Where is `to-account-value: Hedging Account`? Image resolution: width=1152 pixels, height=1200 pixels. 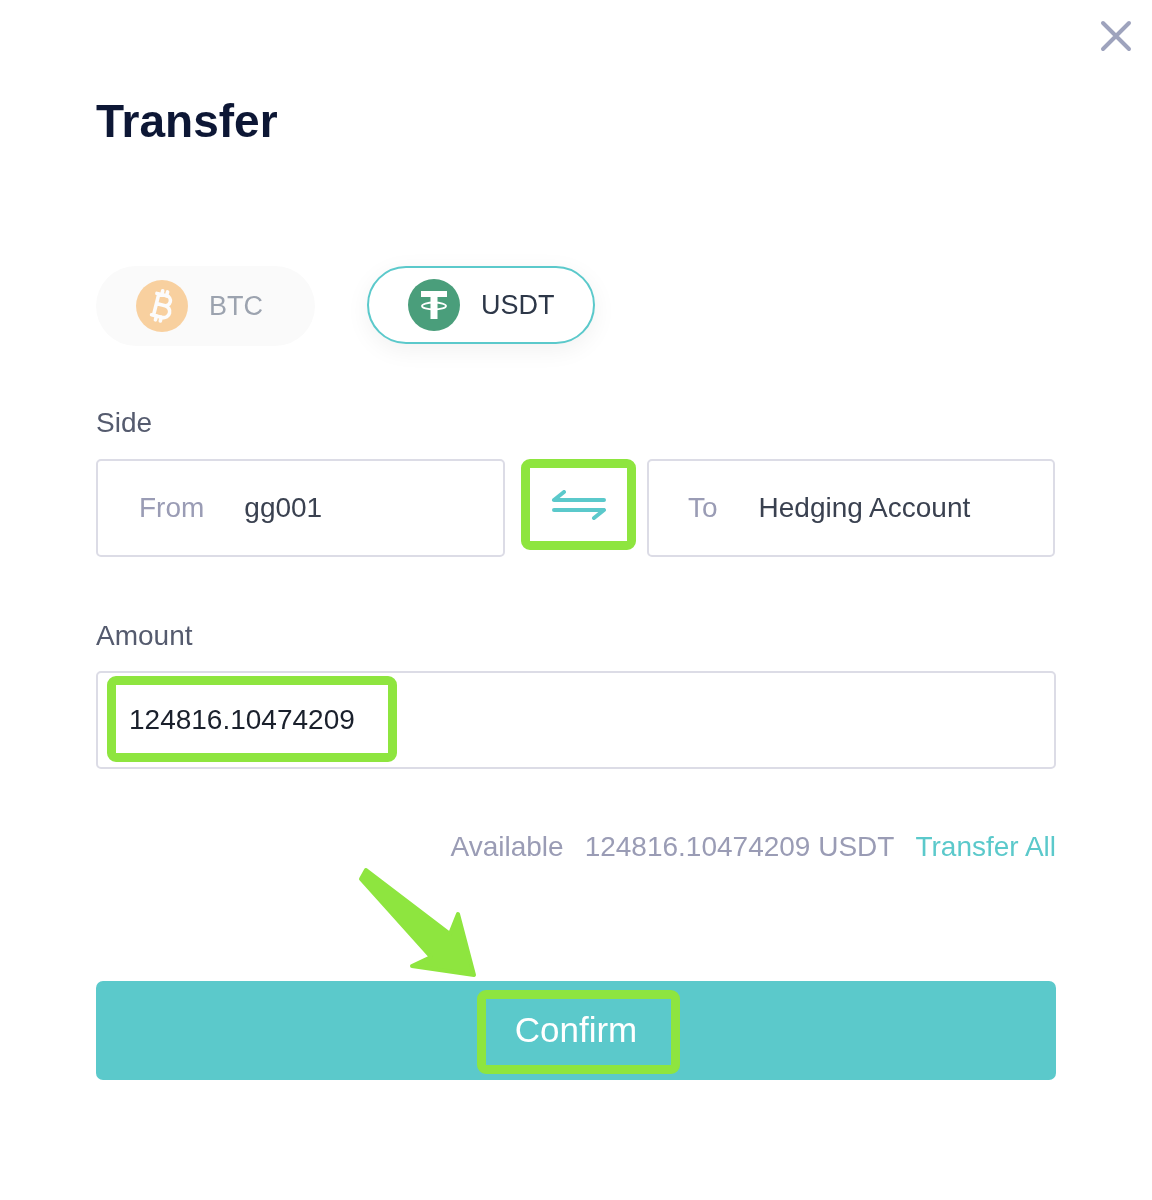
to-account-value: Hedging Account is located at coordinates (864, 508).